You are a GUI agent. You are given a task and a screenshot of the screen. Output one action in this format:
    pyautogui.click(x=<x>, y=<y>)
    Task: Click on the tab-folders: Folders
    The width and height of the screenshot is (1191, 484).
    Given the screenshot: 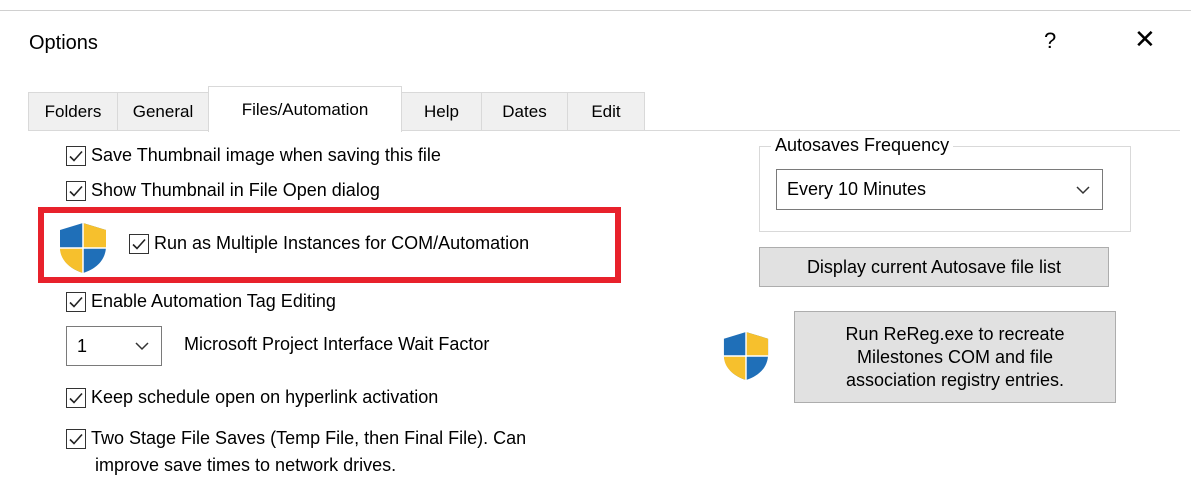 What is the action you would take?
    pyautogui.click(x=73, y=111)
    